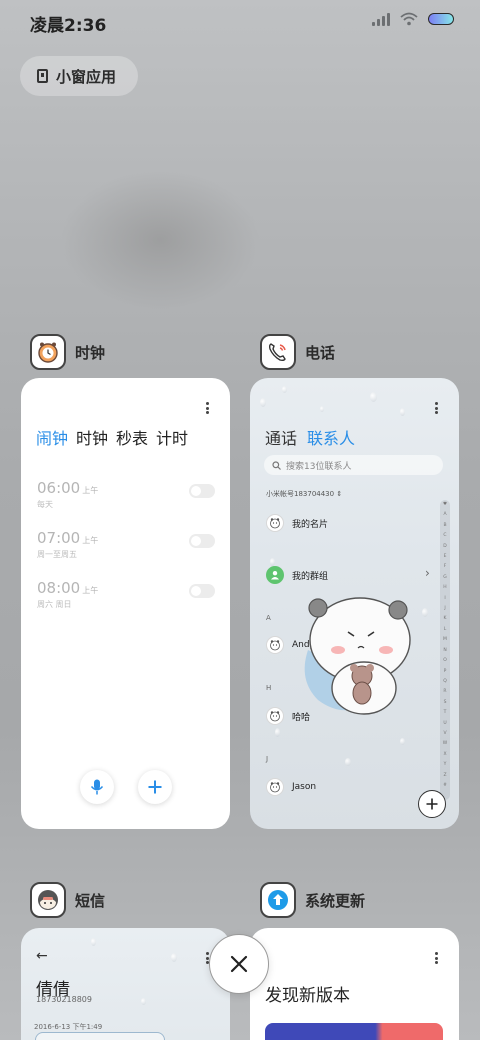 This screenshot has height=1040, width=480. I want to click on voice-alarm-button, so click(97, 787).